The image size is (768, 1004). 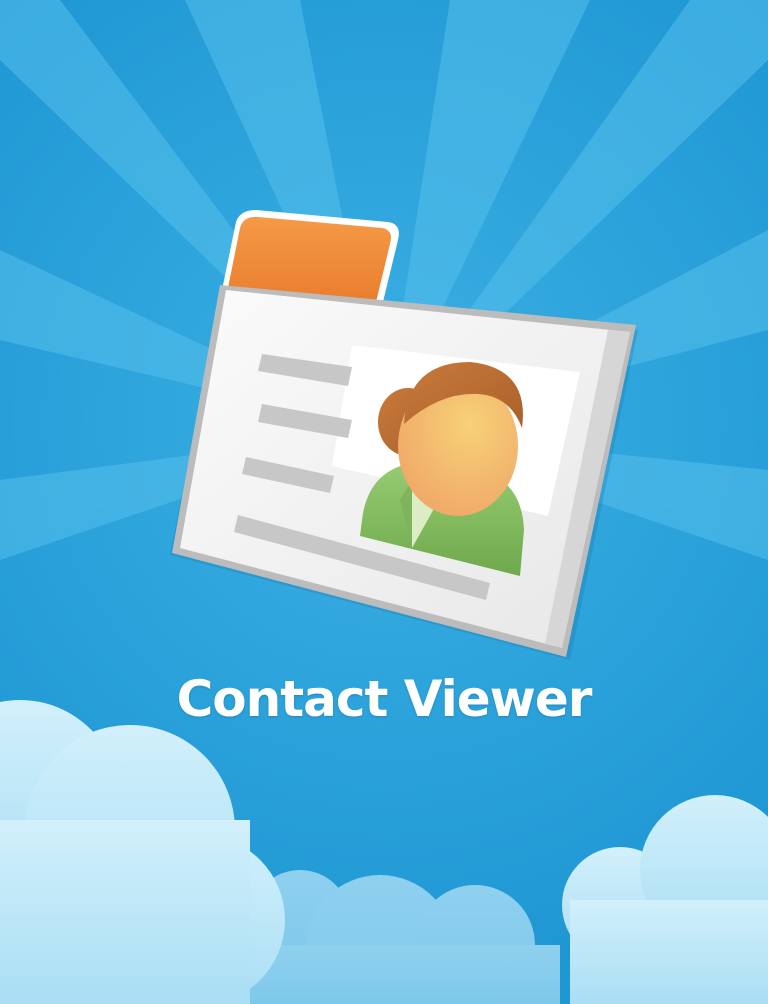 What do you see at coordinates (384, 699) in the screenshot?
I see `app-title: Contact Viewer` at bounding box center [384, 699].